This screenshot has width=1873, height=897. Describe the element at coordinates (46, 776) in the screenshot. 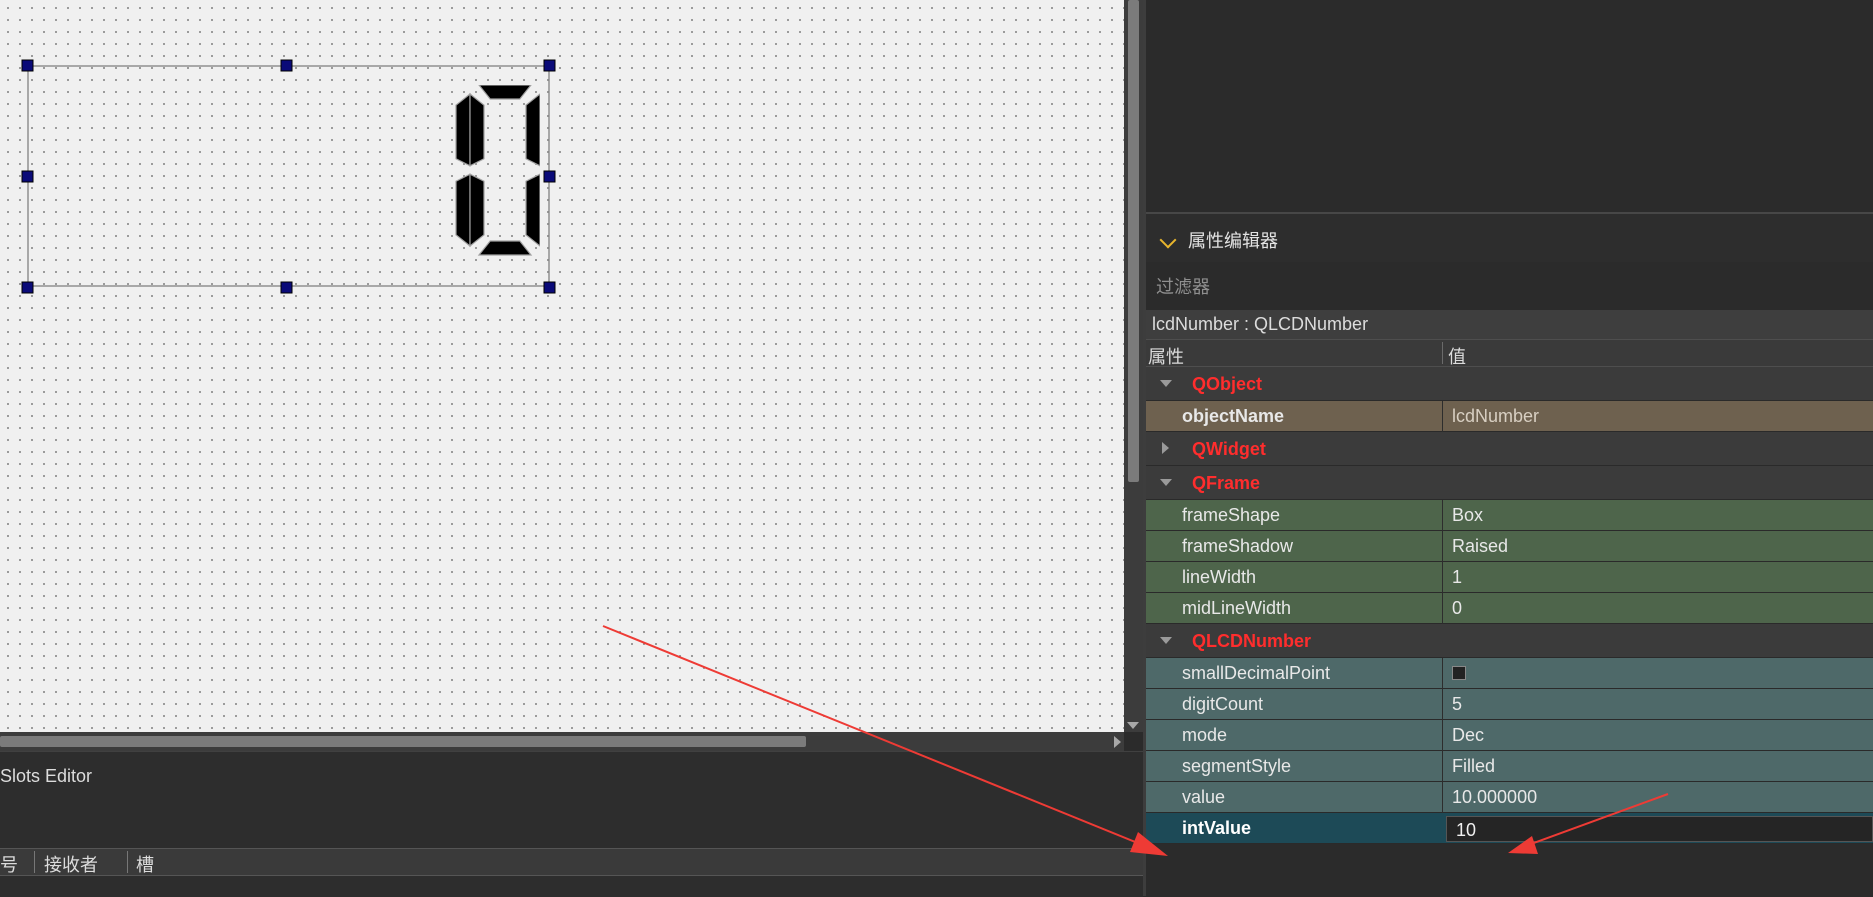

I see `signal-slot-editor-title: Slots Editor` at that location.